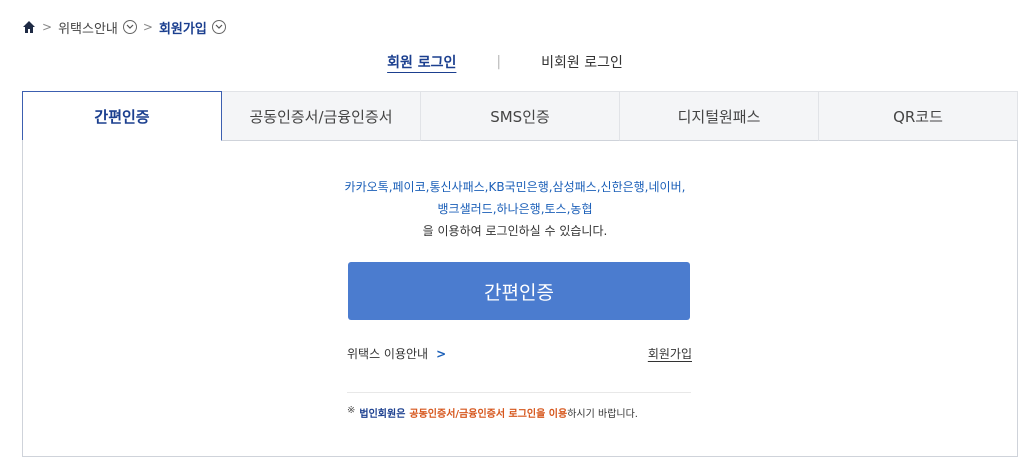  Describe the element at coordinates (88, 29) in the screenshot. I see `breadcrumb-label: 위택스안내` at that location.